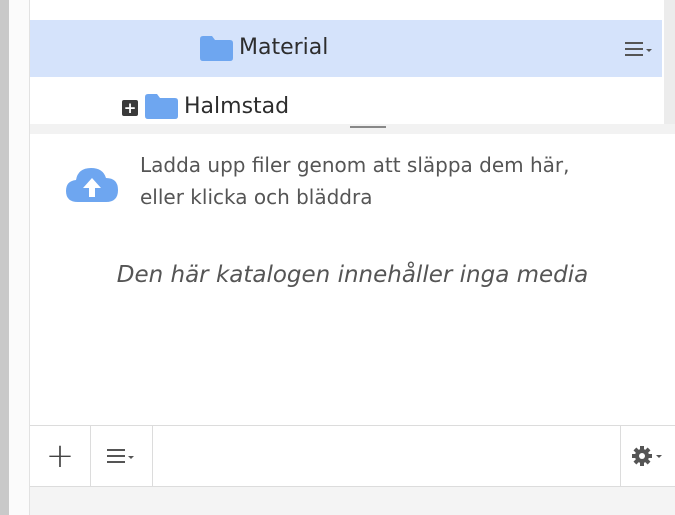  I want to click on left-rail, so click(4, 257).